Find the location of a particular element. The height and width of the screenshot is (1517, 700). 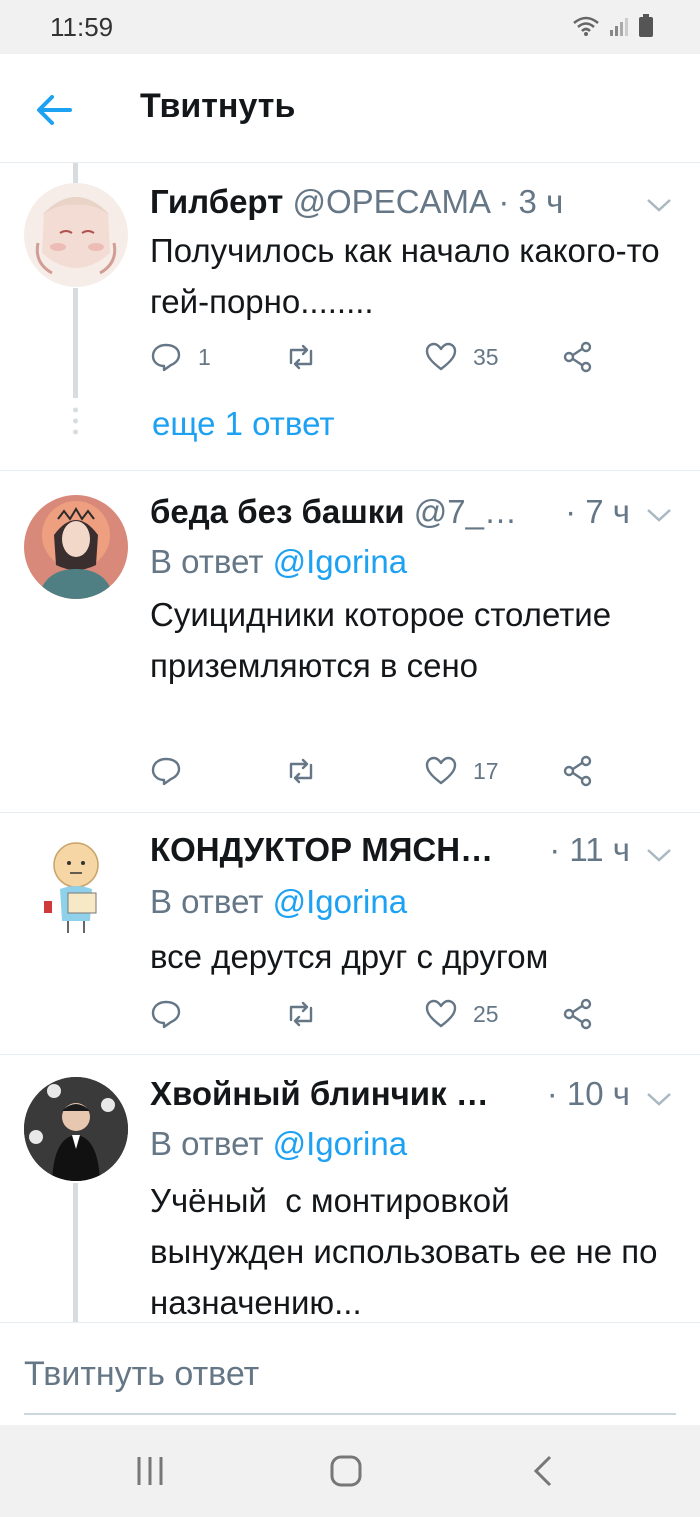

thread-dots is located at coordinates (75, 421).